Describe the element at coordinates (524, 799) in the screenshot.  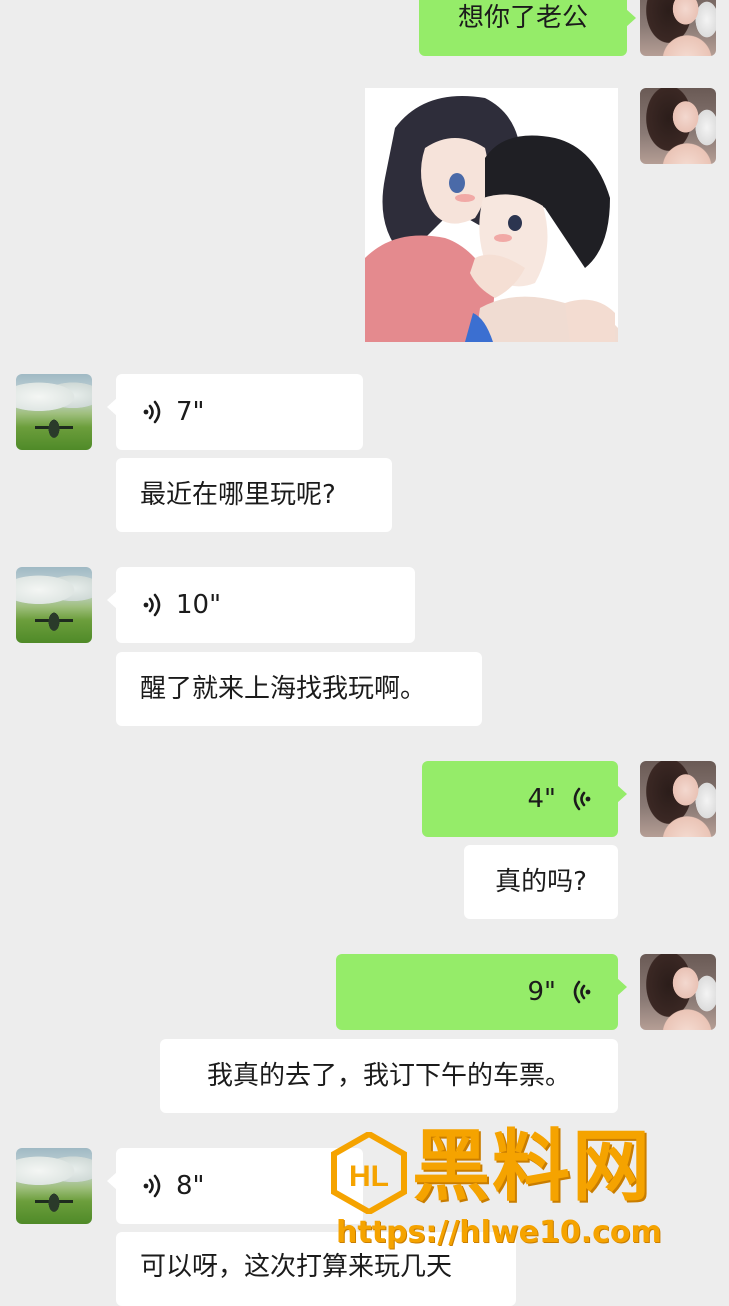
I see `voice-message-bubble: 4"` at that location.